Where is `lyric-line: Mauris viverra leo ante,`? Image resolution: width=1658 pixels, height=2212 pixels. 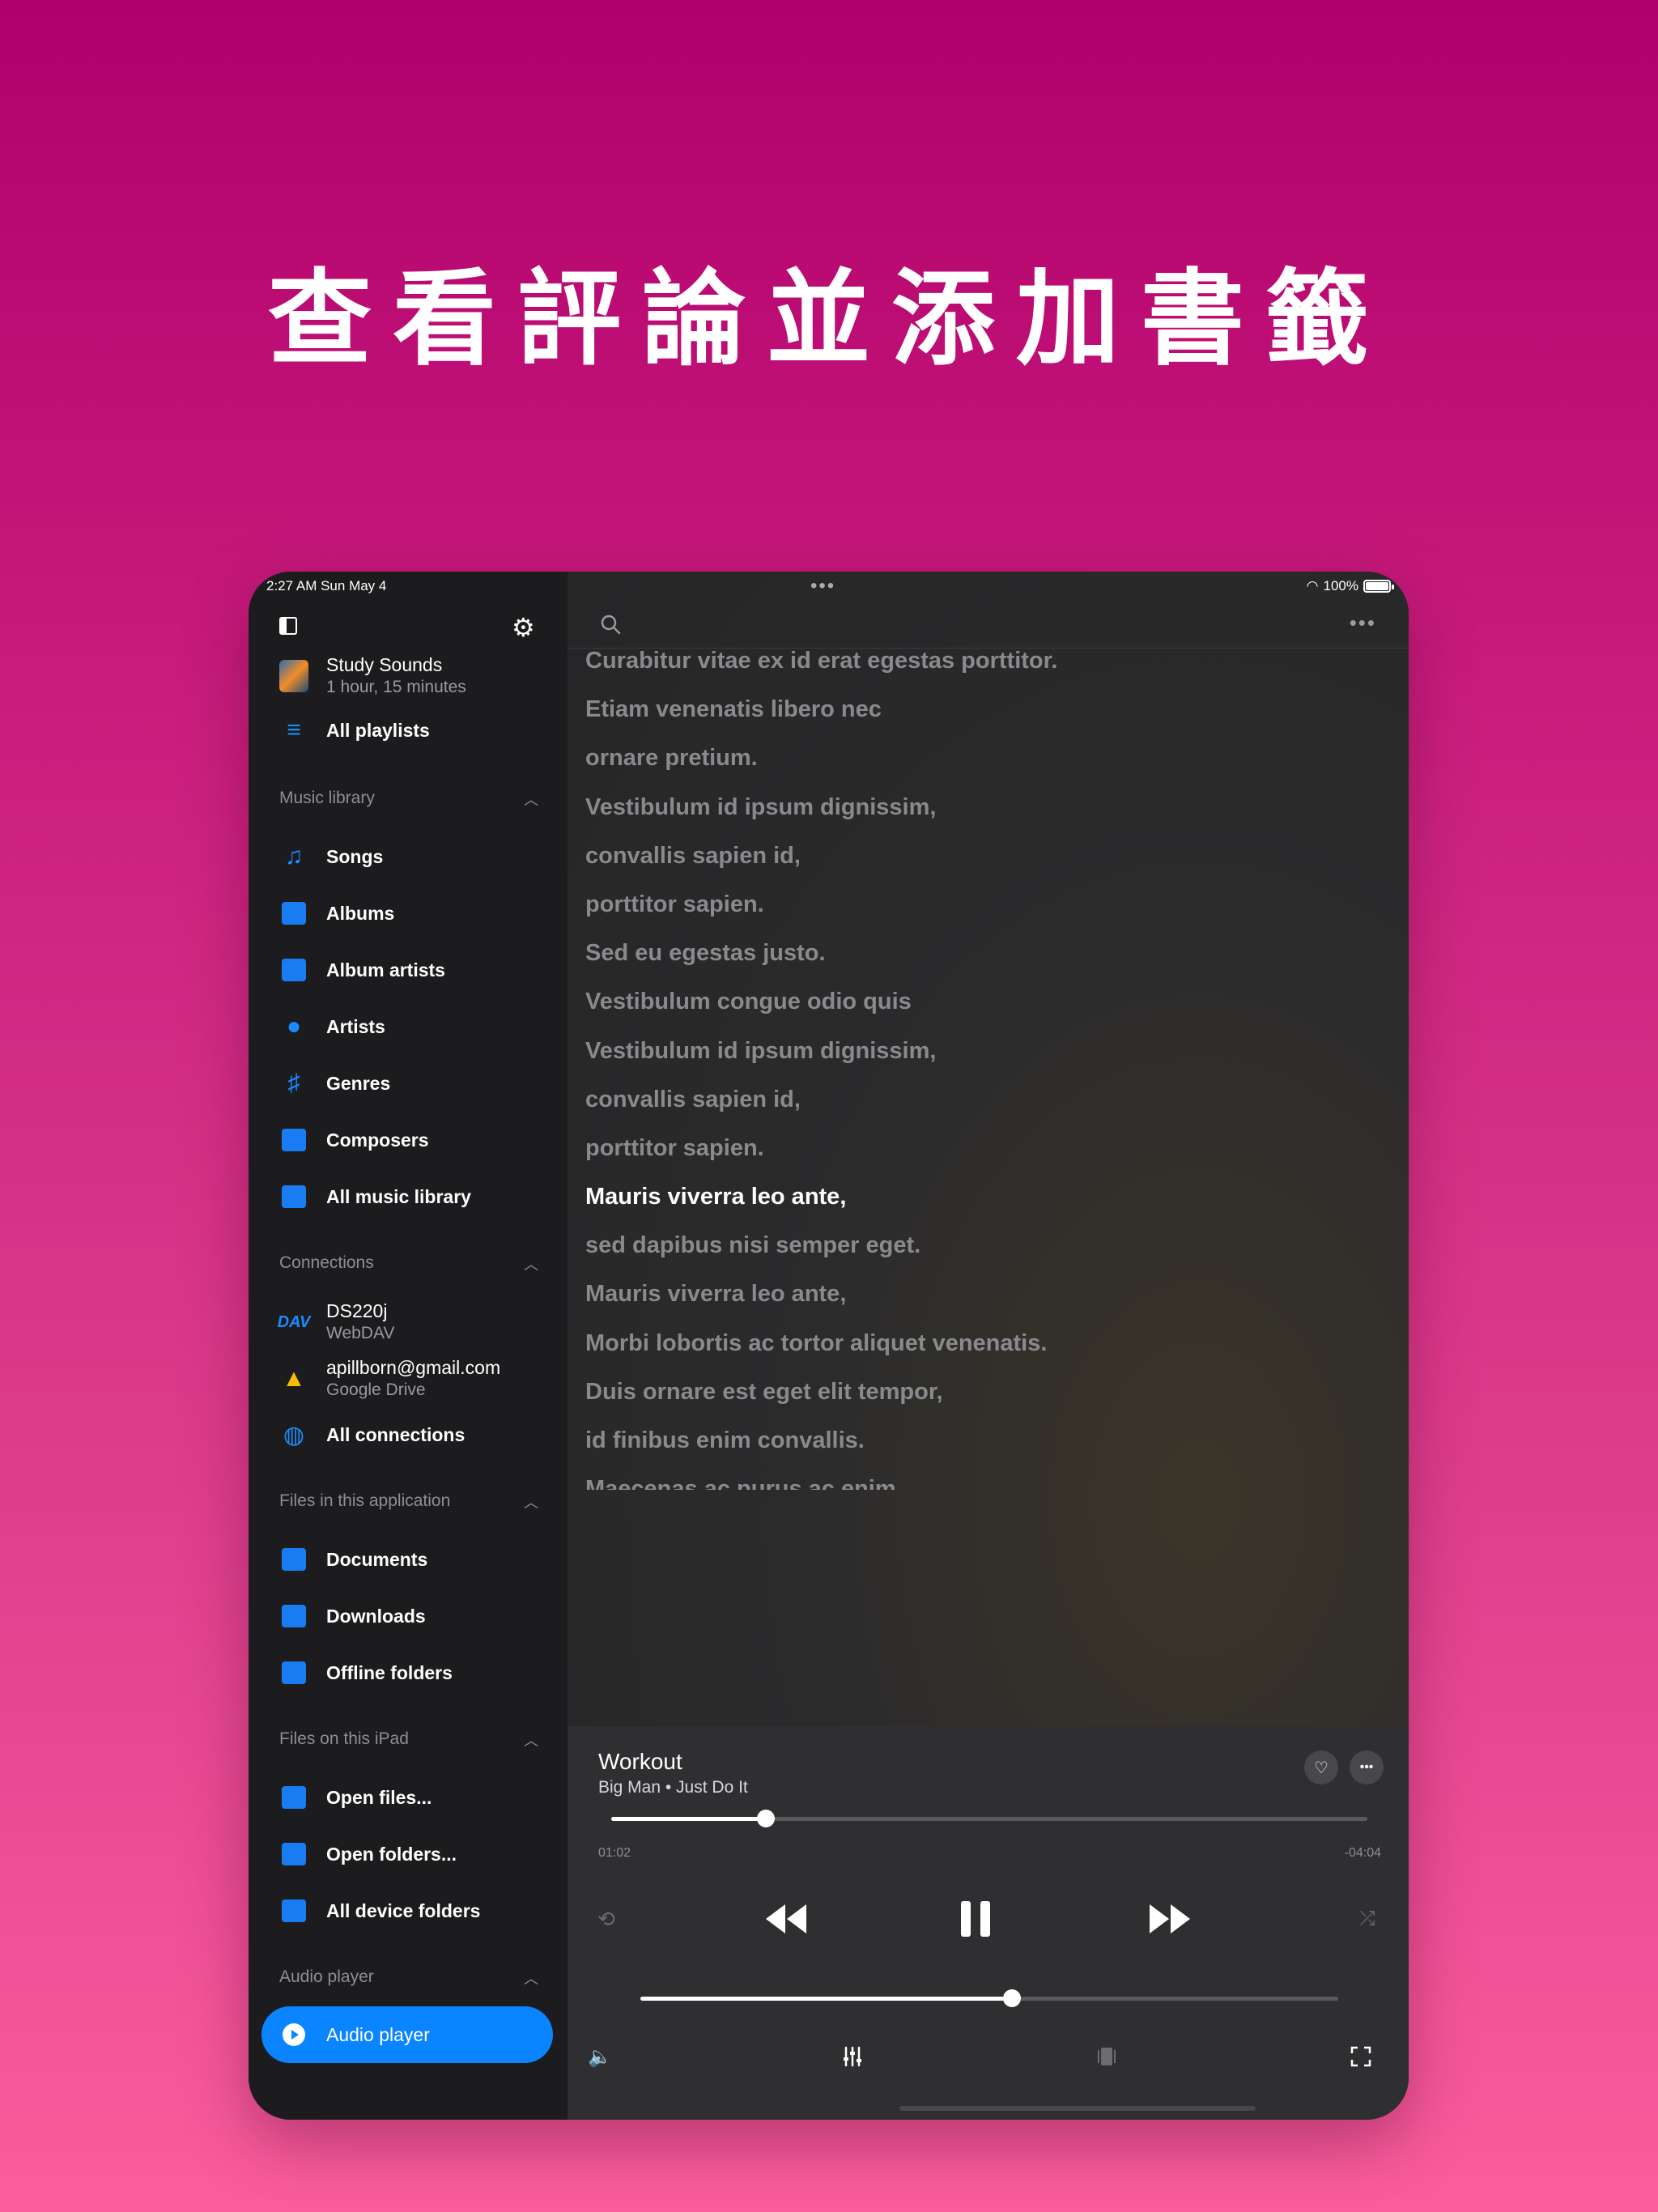 lyric-line: Mauris viverra leo ante, is located at coordinates (821, 1294).